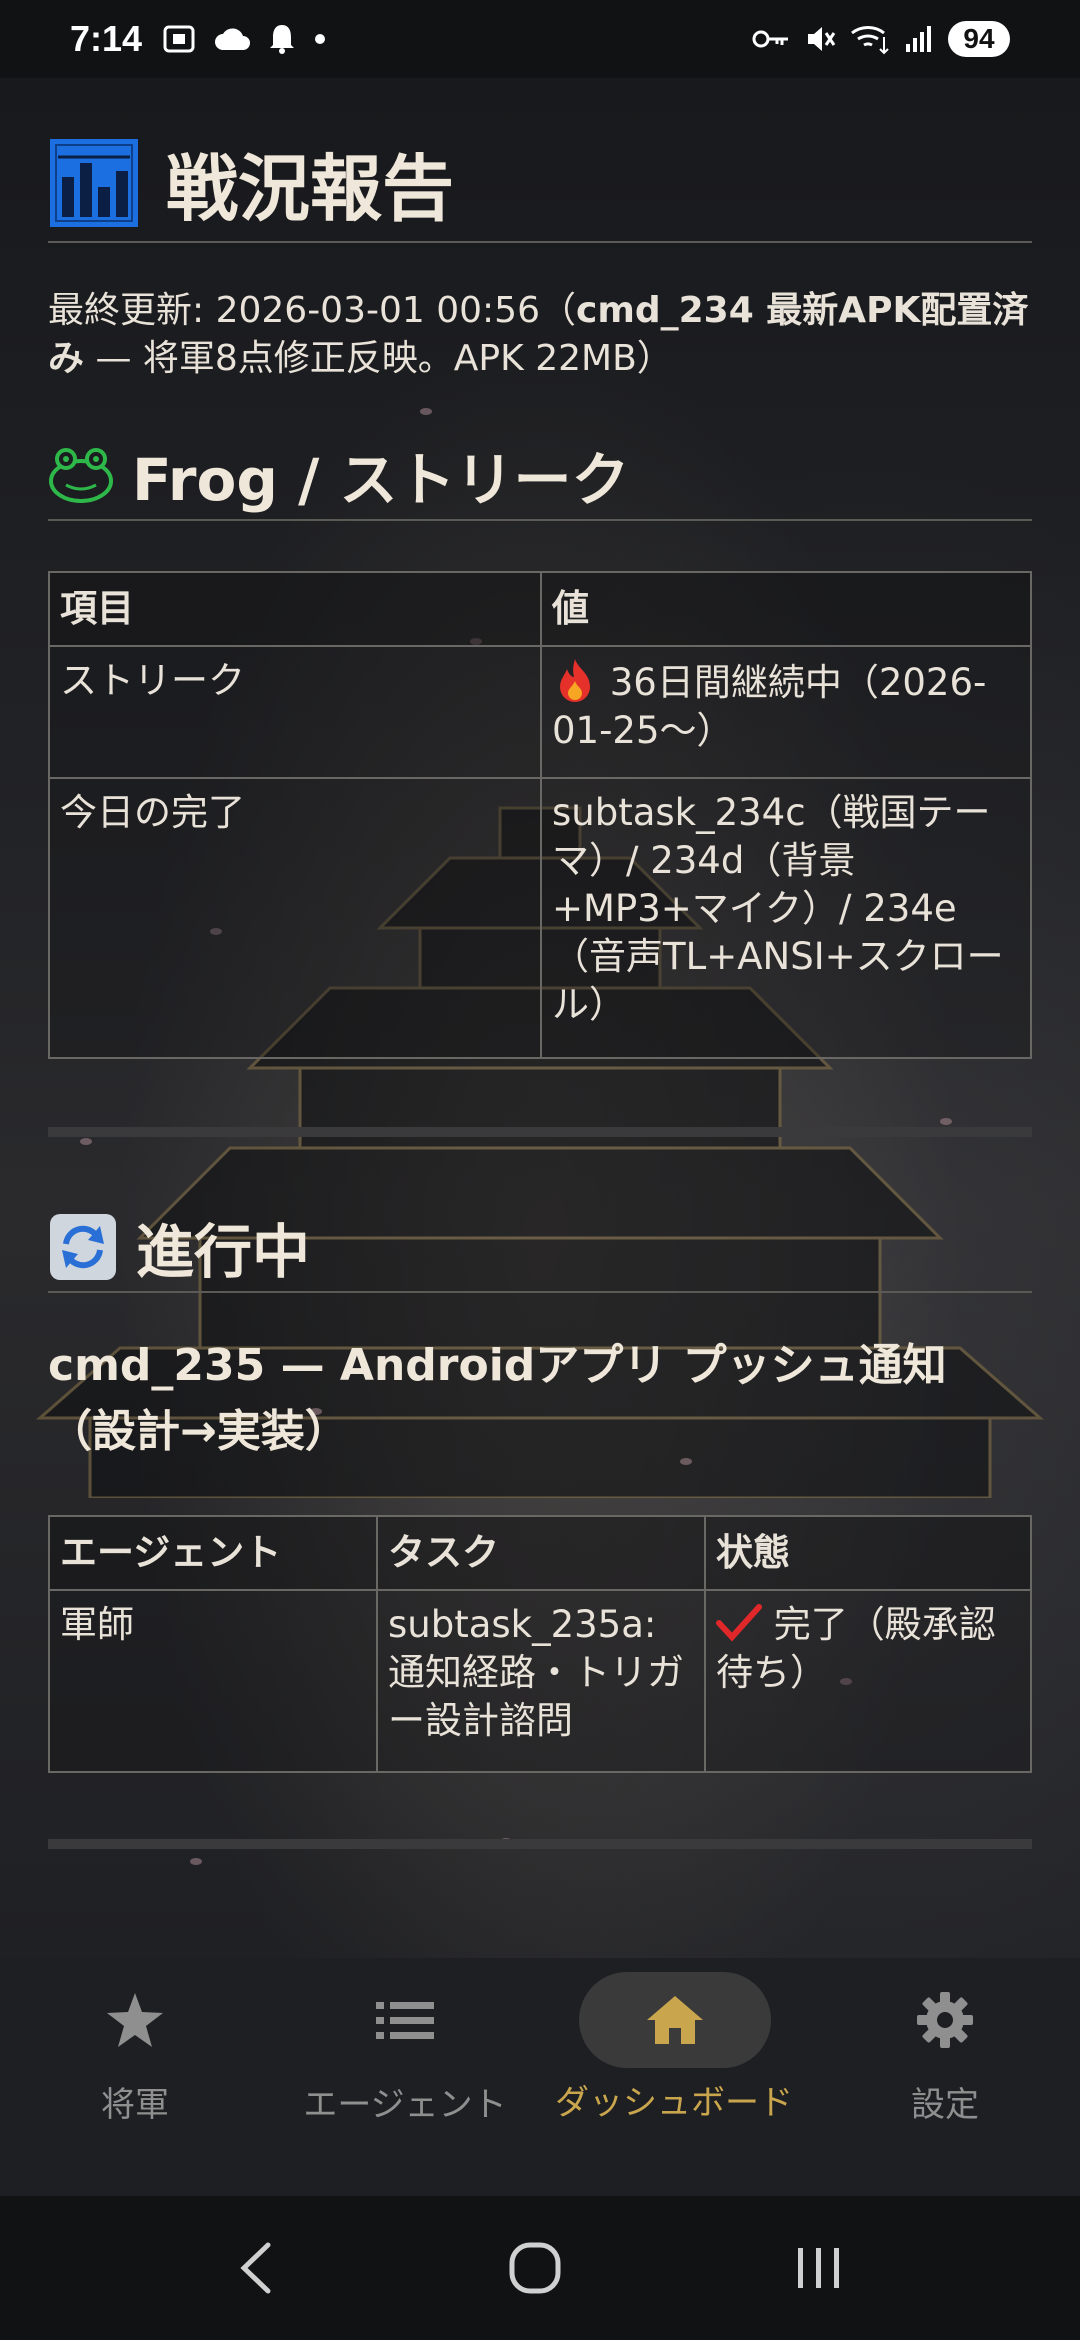 This screenshot has width=1080, height=2340. I want to click on star-icon, so click(135, 2020).